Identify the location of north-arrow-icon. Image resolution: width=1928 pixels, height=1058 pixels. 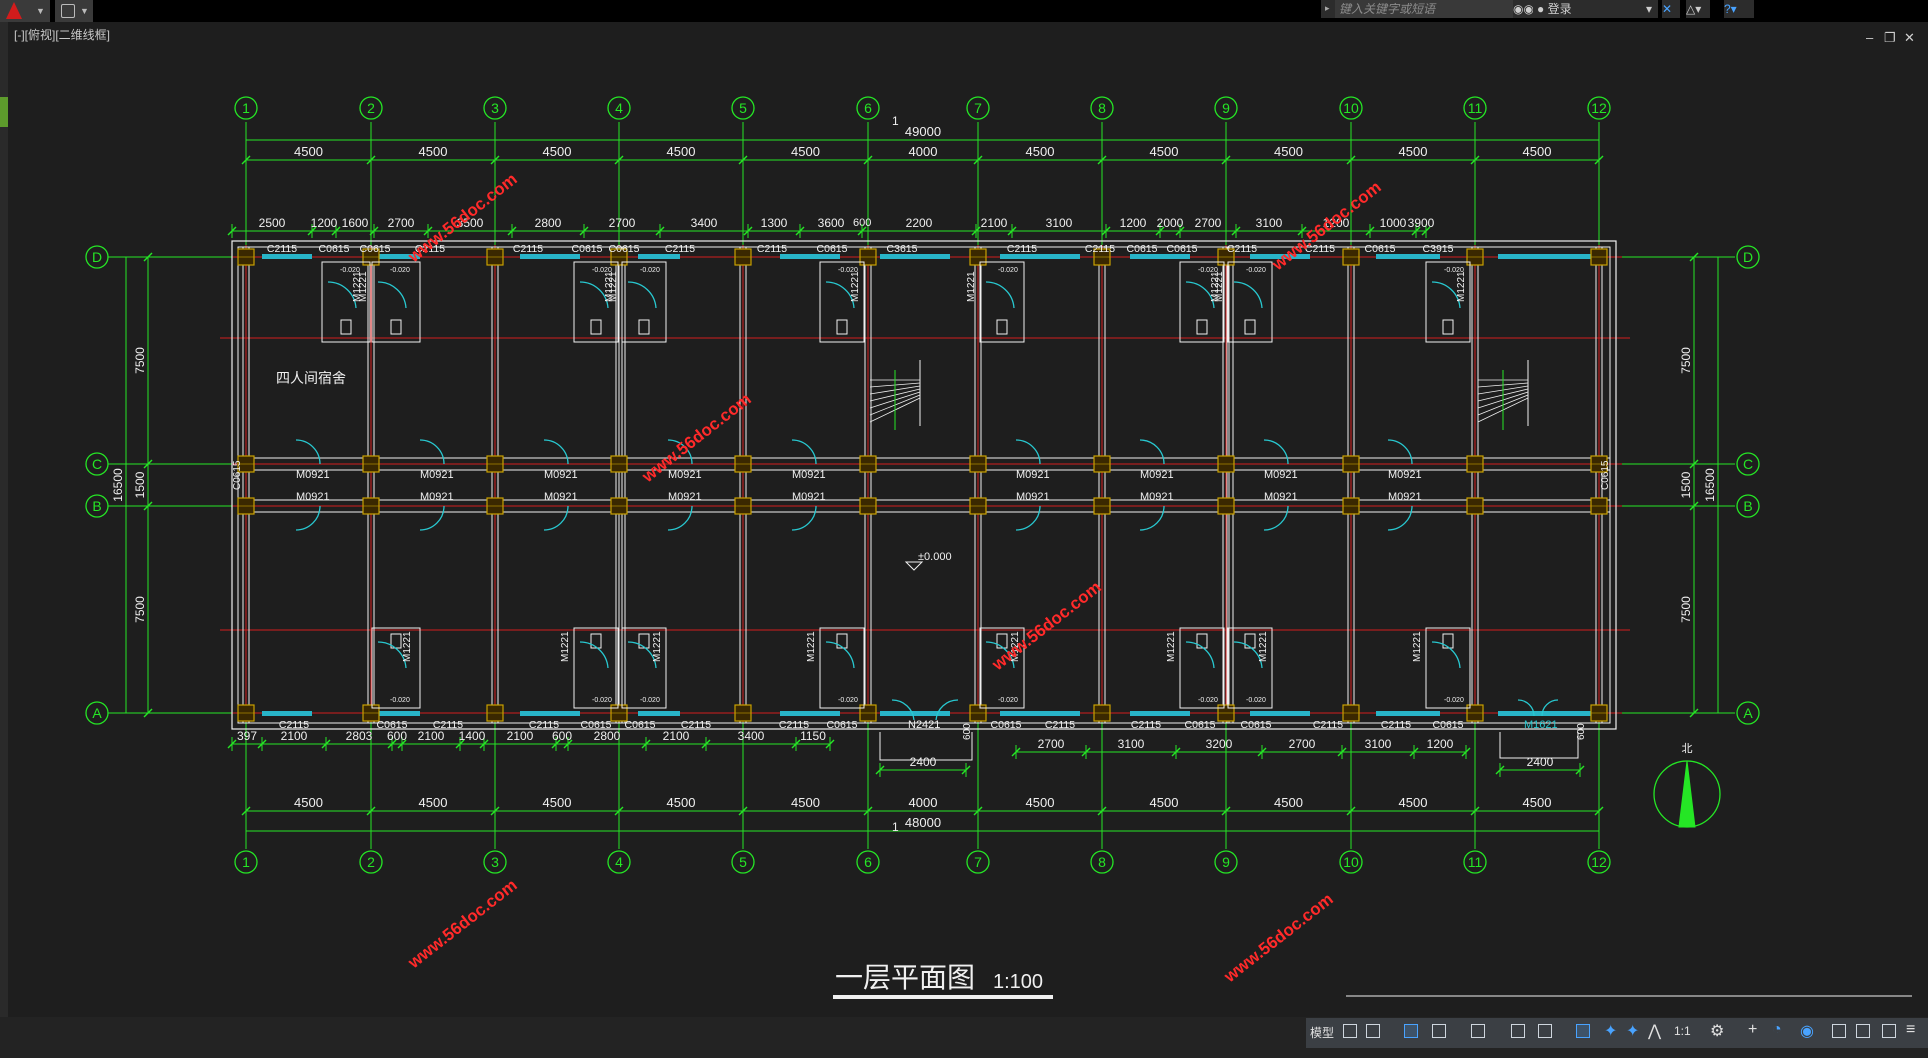
(1687, 794).